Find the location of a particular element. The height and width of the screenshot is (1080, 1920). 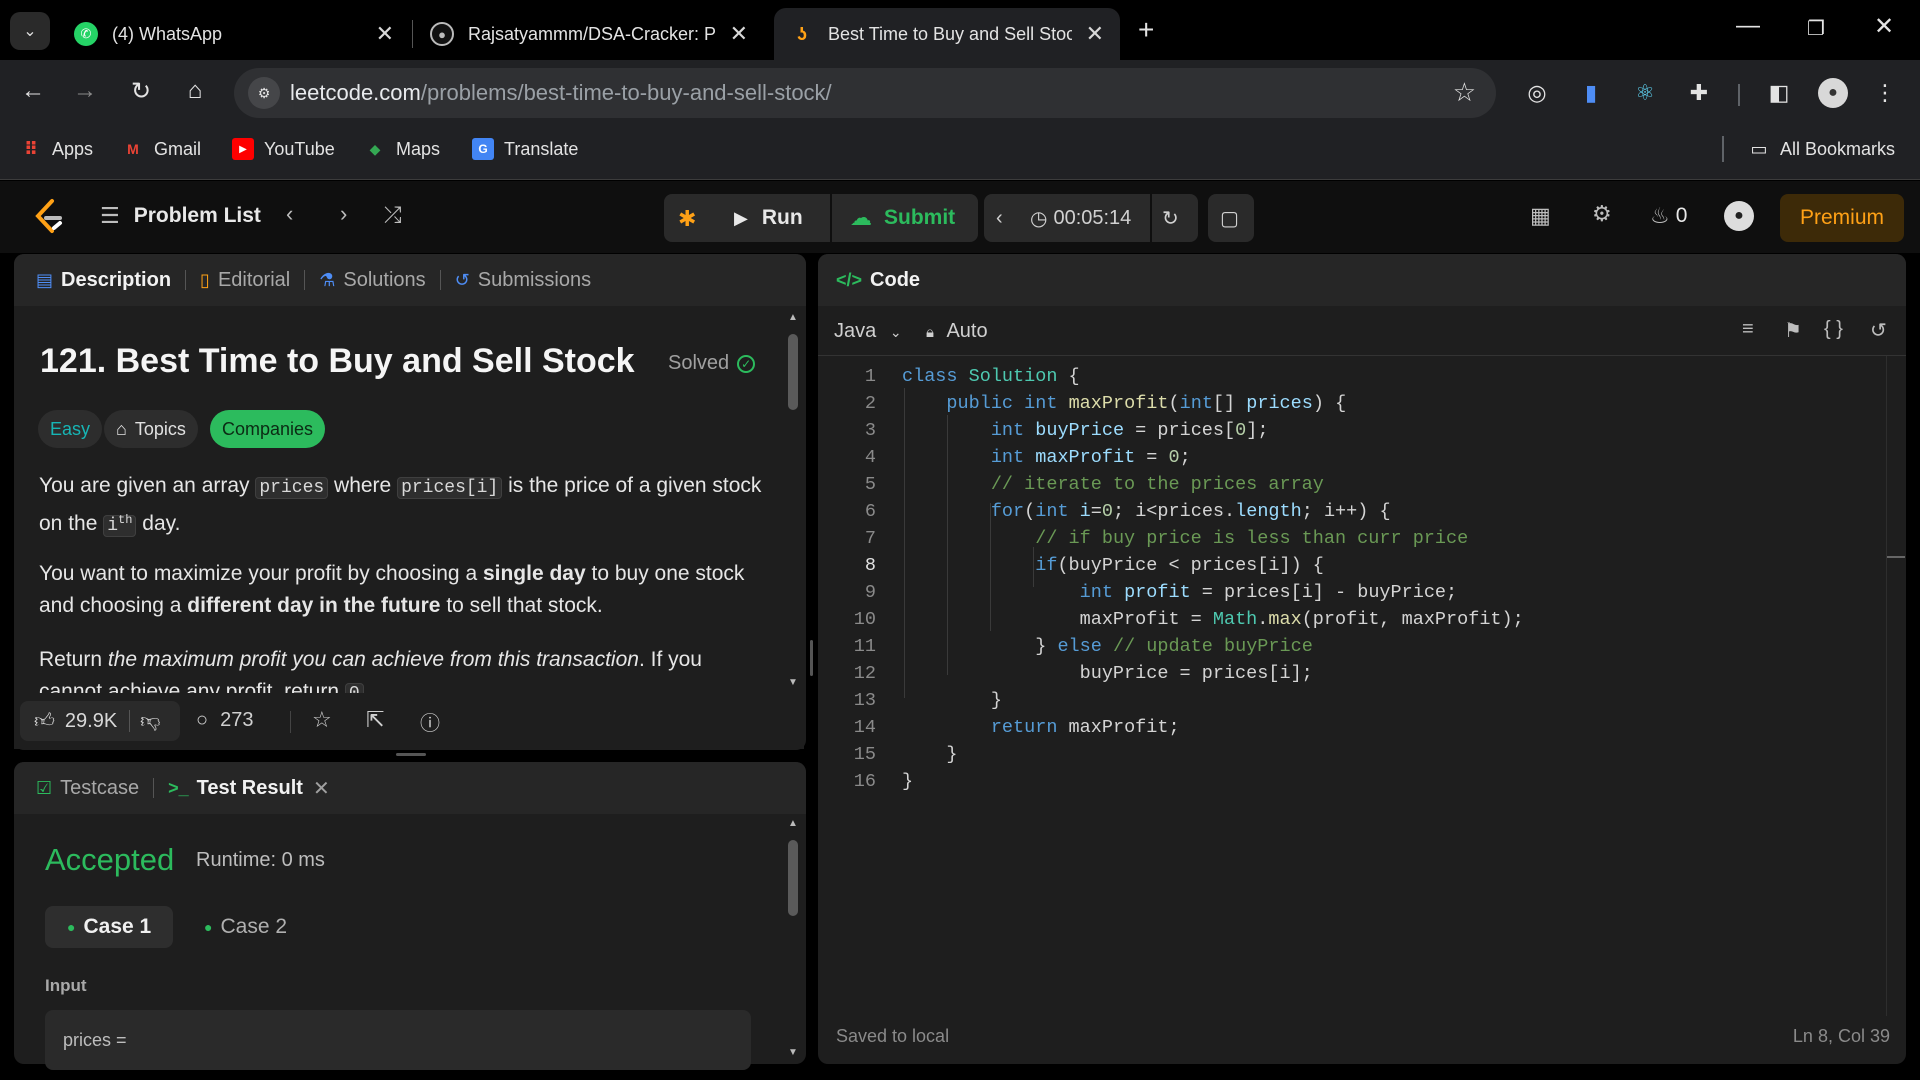

restore-icon: ❐ is located at coordinates (1816, 28).